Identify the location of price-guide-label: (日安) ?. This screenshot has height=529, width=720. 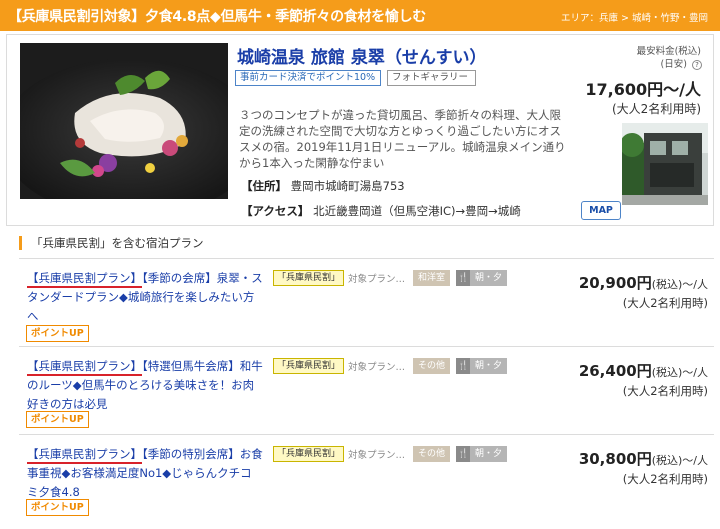
(681, 63).